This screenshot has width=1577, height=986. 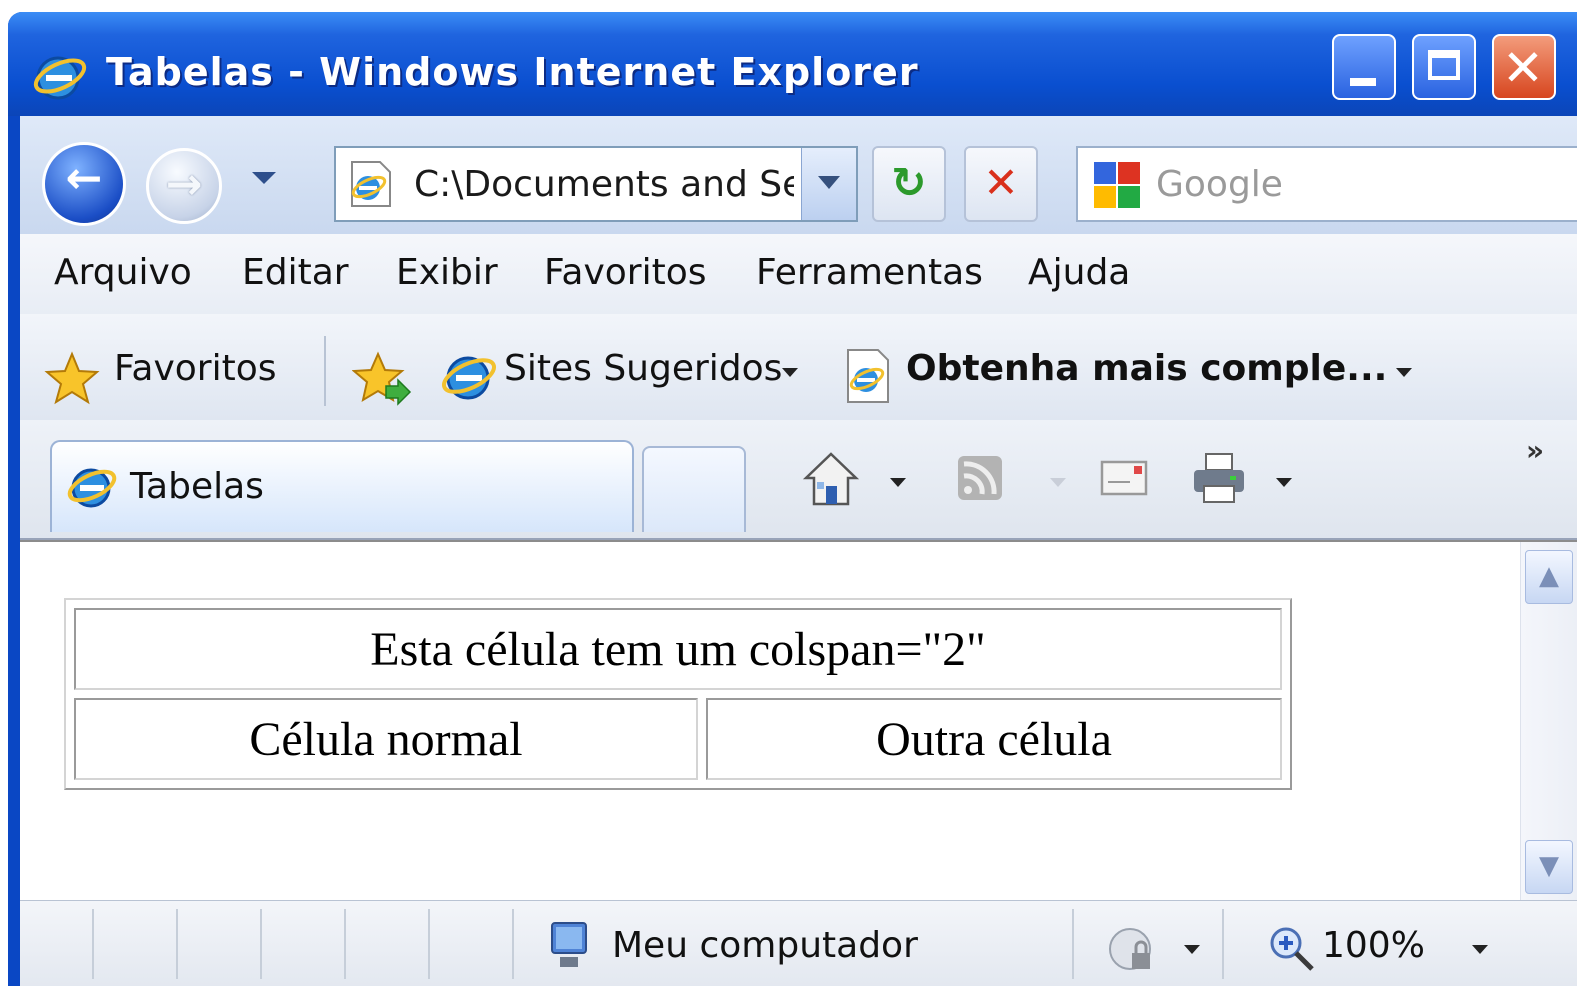 What do you see at coordinates (643, 368) in the screenshot?
I see `suggested-sites-label: Sites Sugeridos` at bounding box center [643, 368].